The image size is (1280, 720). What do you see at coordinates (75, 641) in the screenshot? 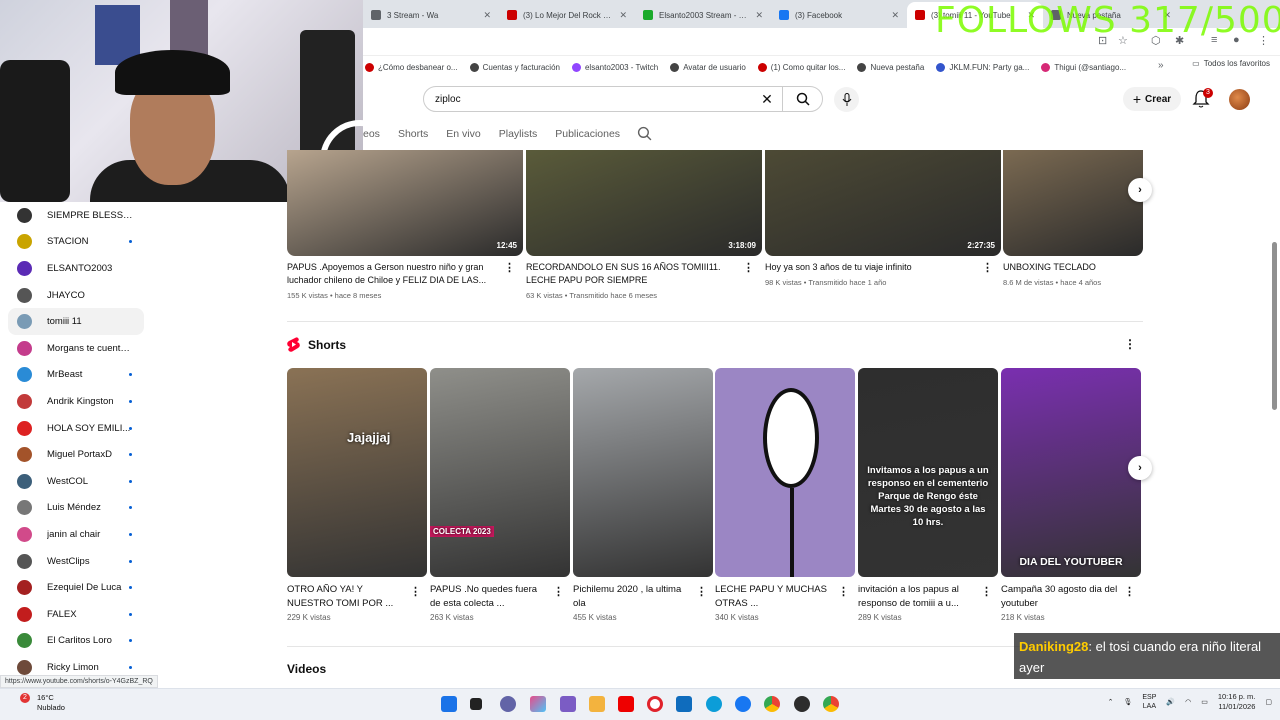
I see `subscription-item: El Carlitos Loro` at bounding box center [75, 641].